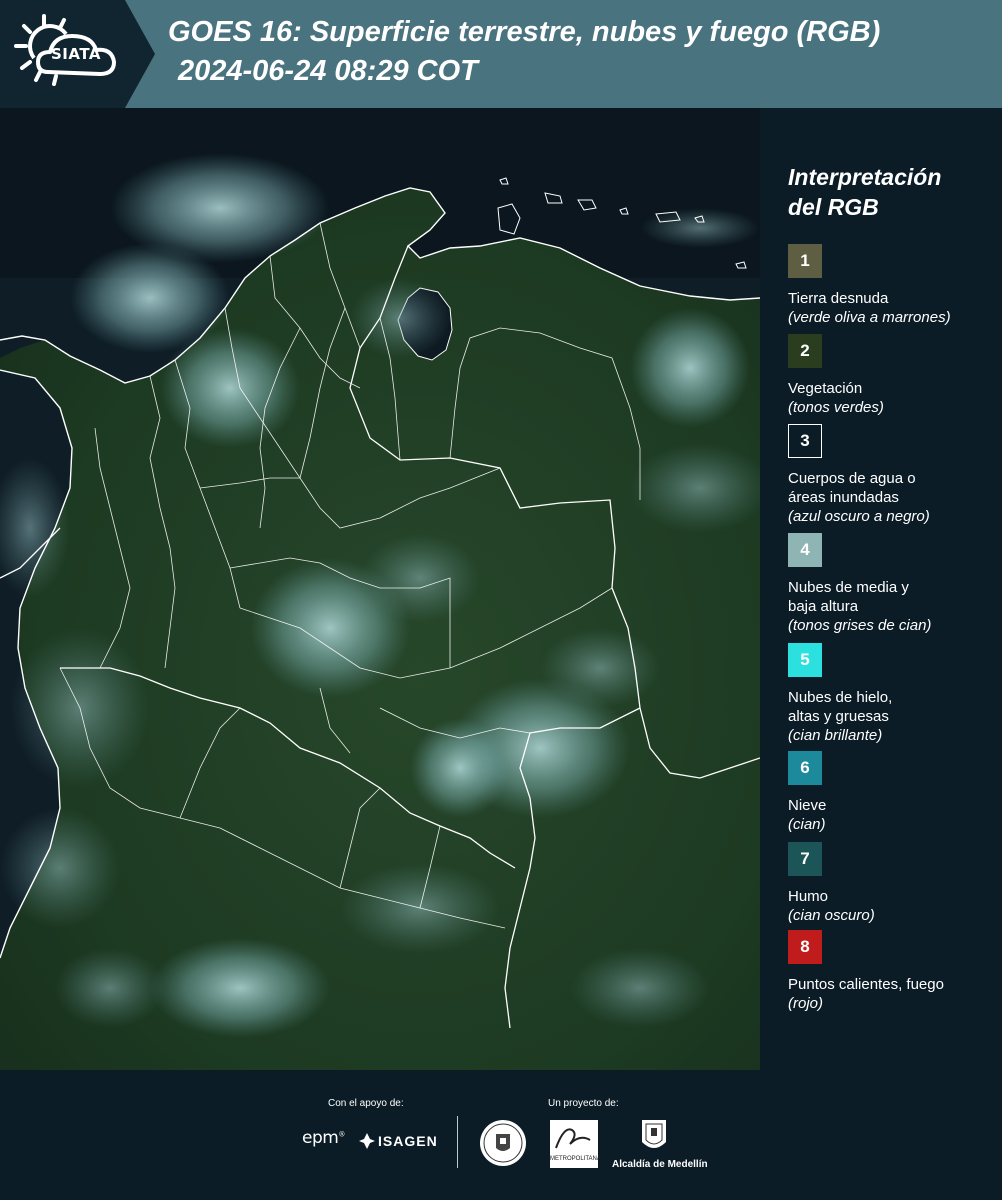  Describe the element at coordinates (408, 1141) in the screenshot. I see `isagen-logo: ISAGEN` at that location.